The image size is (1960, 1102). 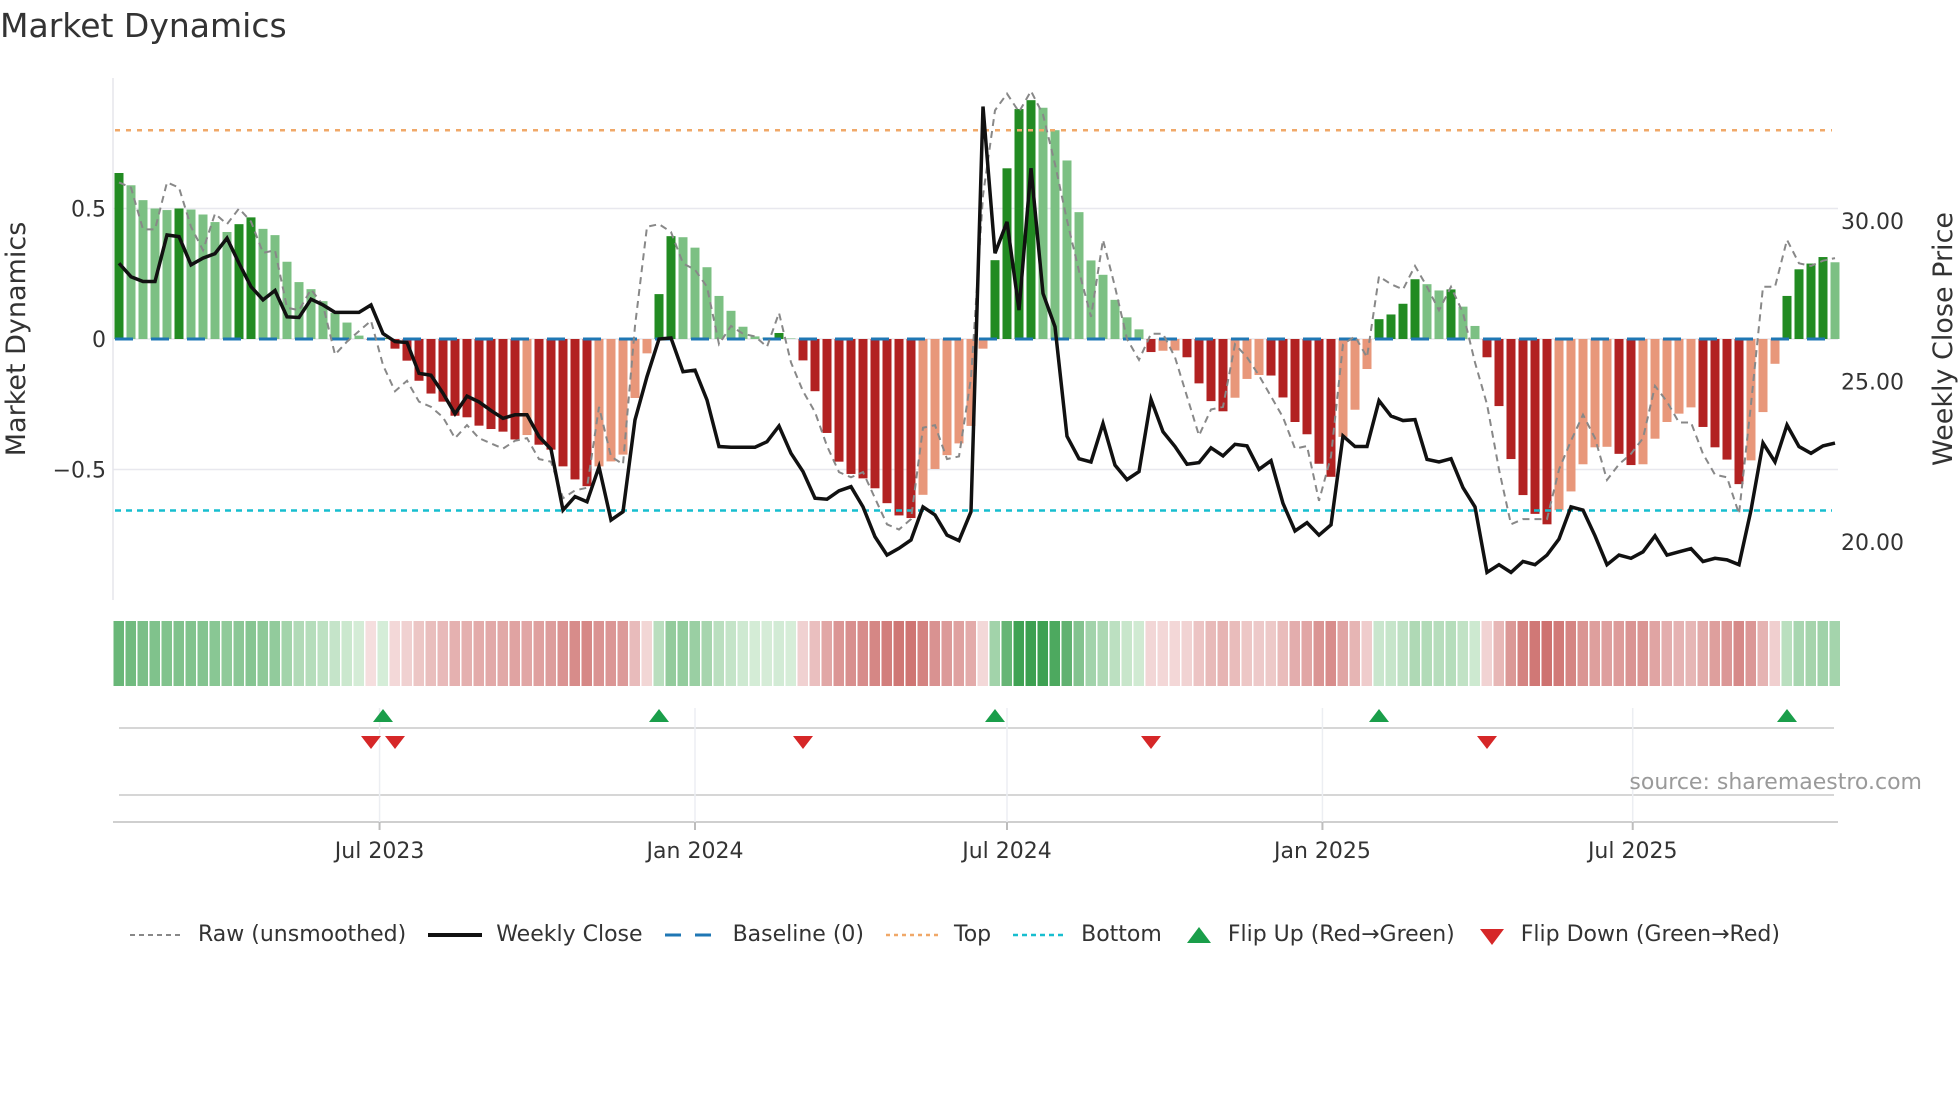 What do you see at coordinates (79, 471) in the screenshot?
I see `y-tick-label: −0.5` at bounding box center [79, 471].